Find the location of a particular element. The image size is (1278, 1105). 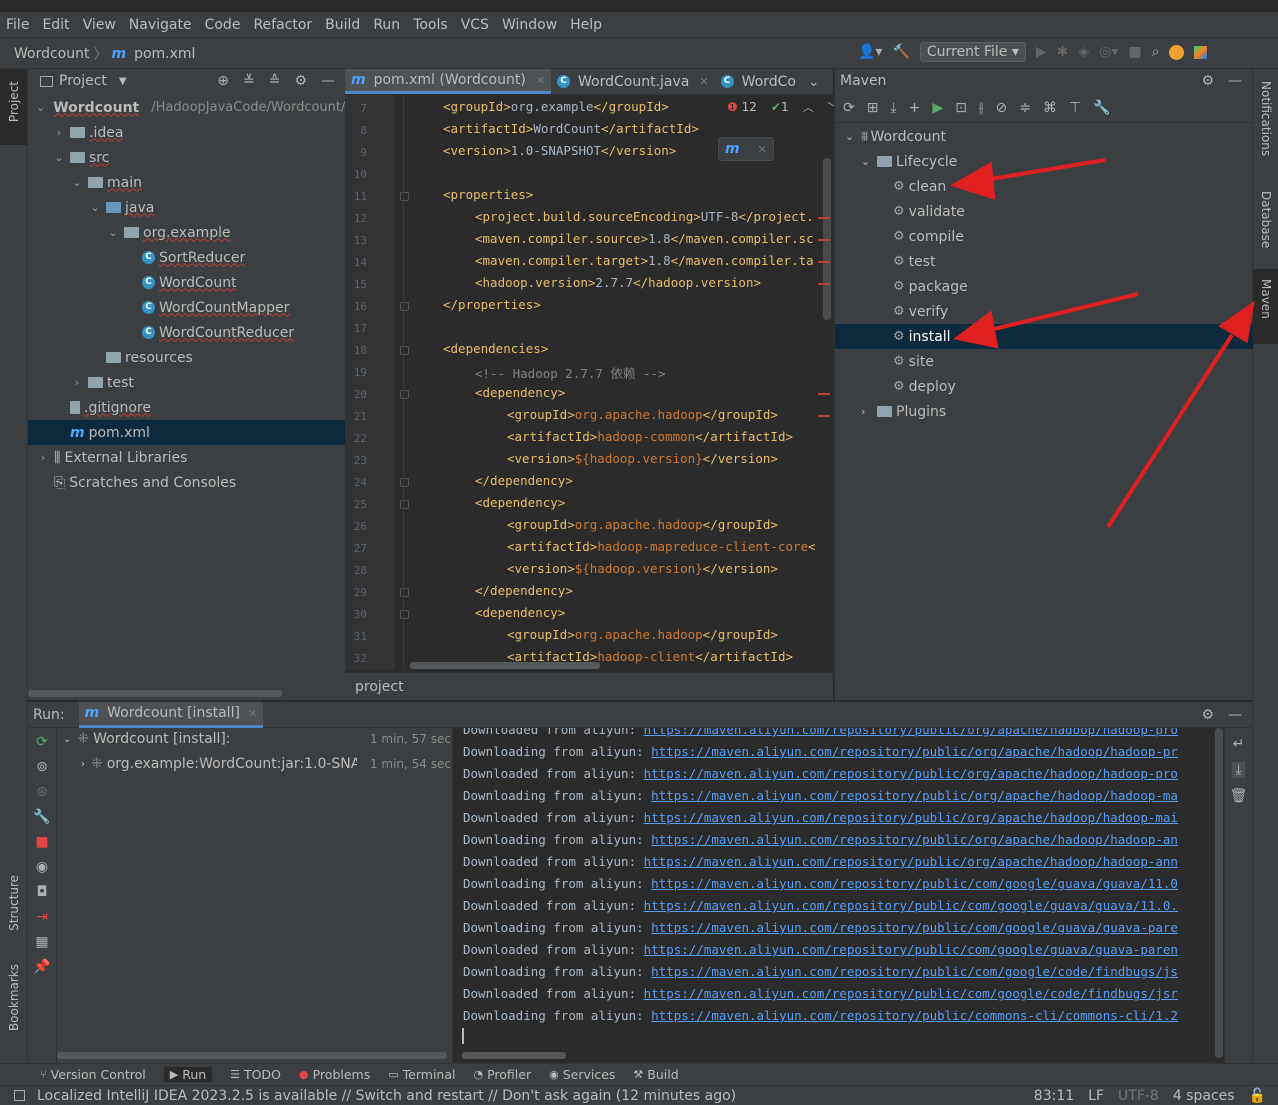

coverage-icon: ◈ is located at coordinates (1083, 52).